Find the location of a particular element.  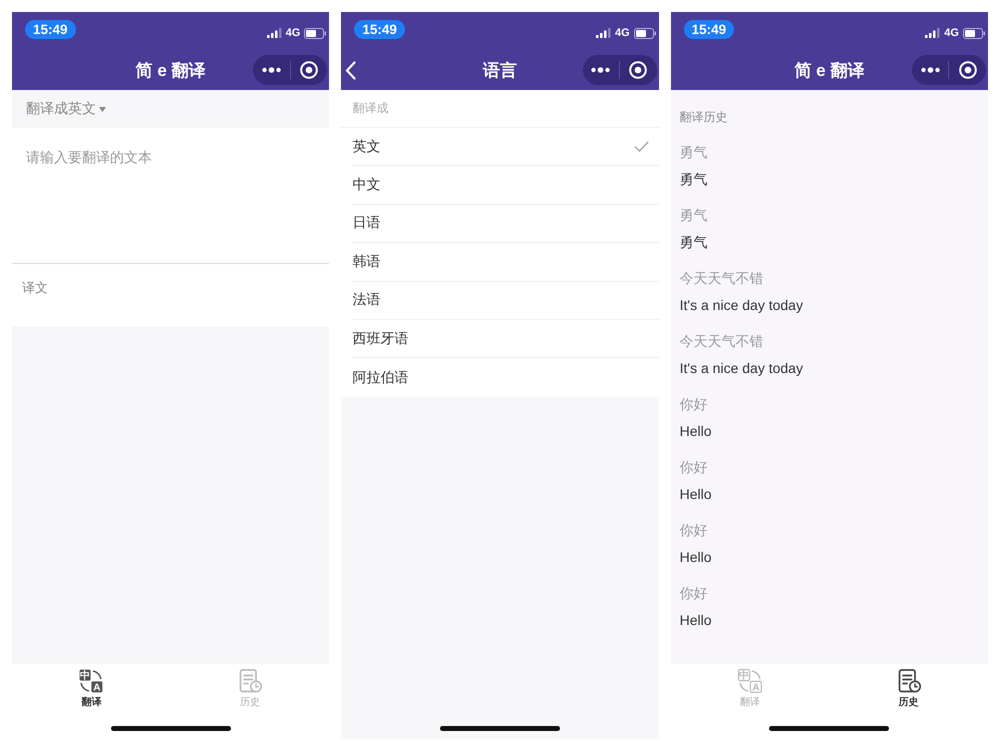

caret-icon is located at coordinates (102, 109).